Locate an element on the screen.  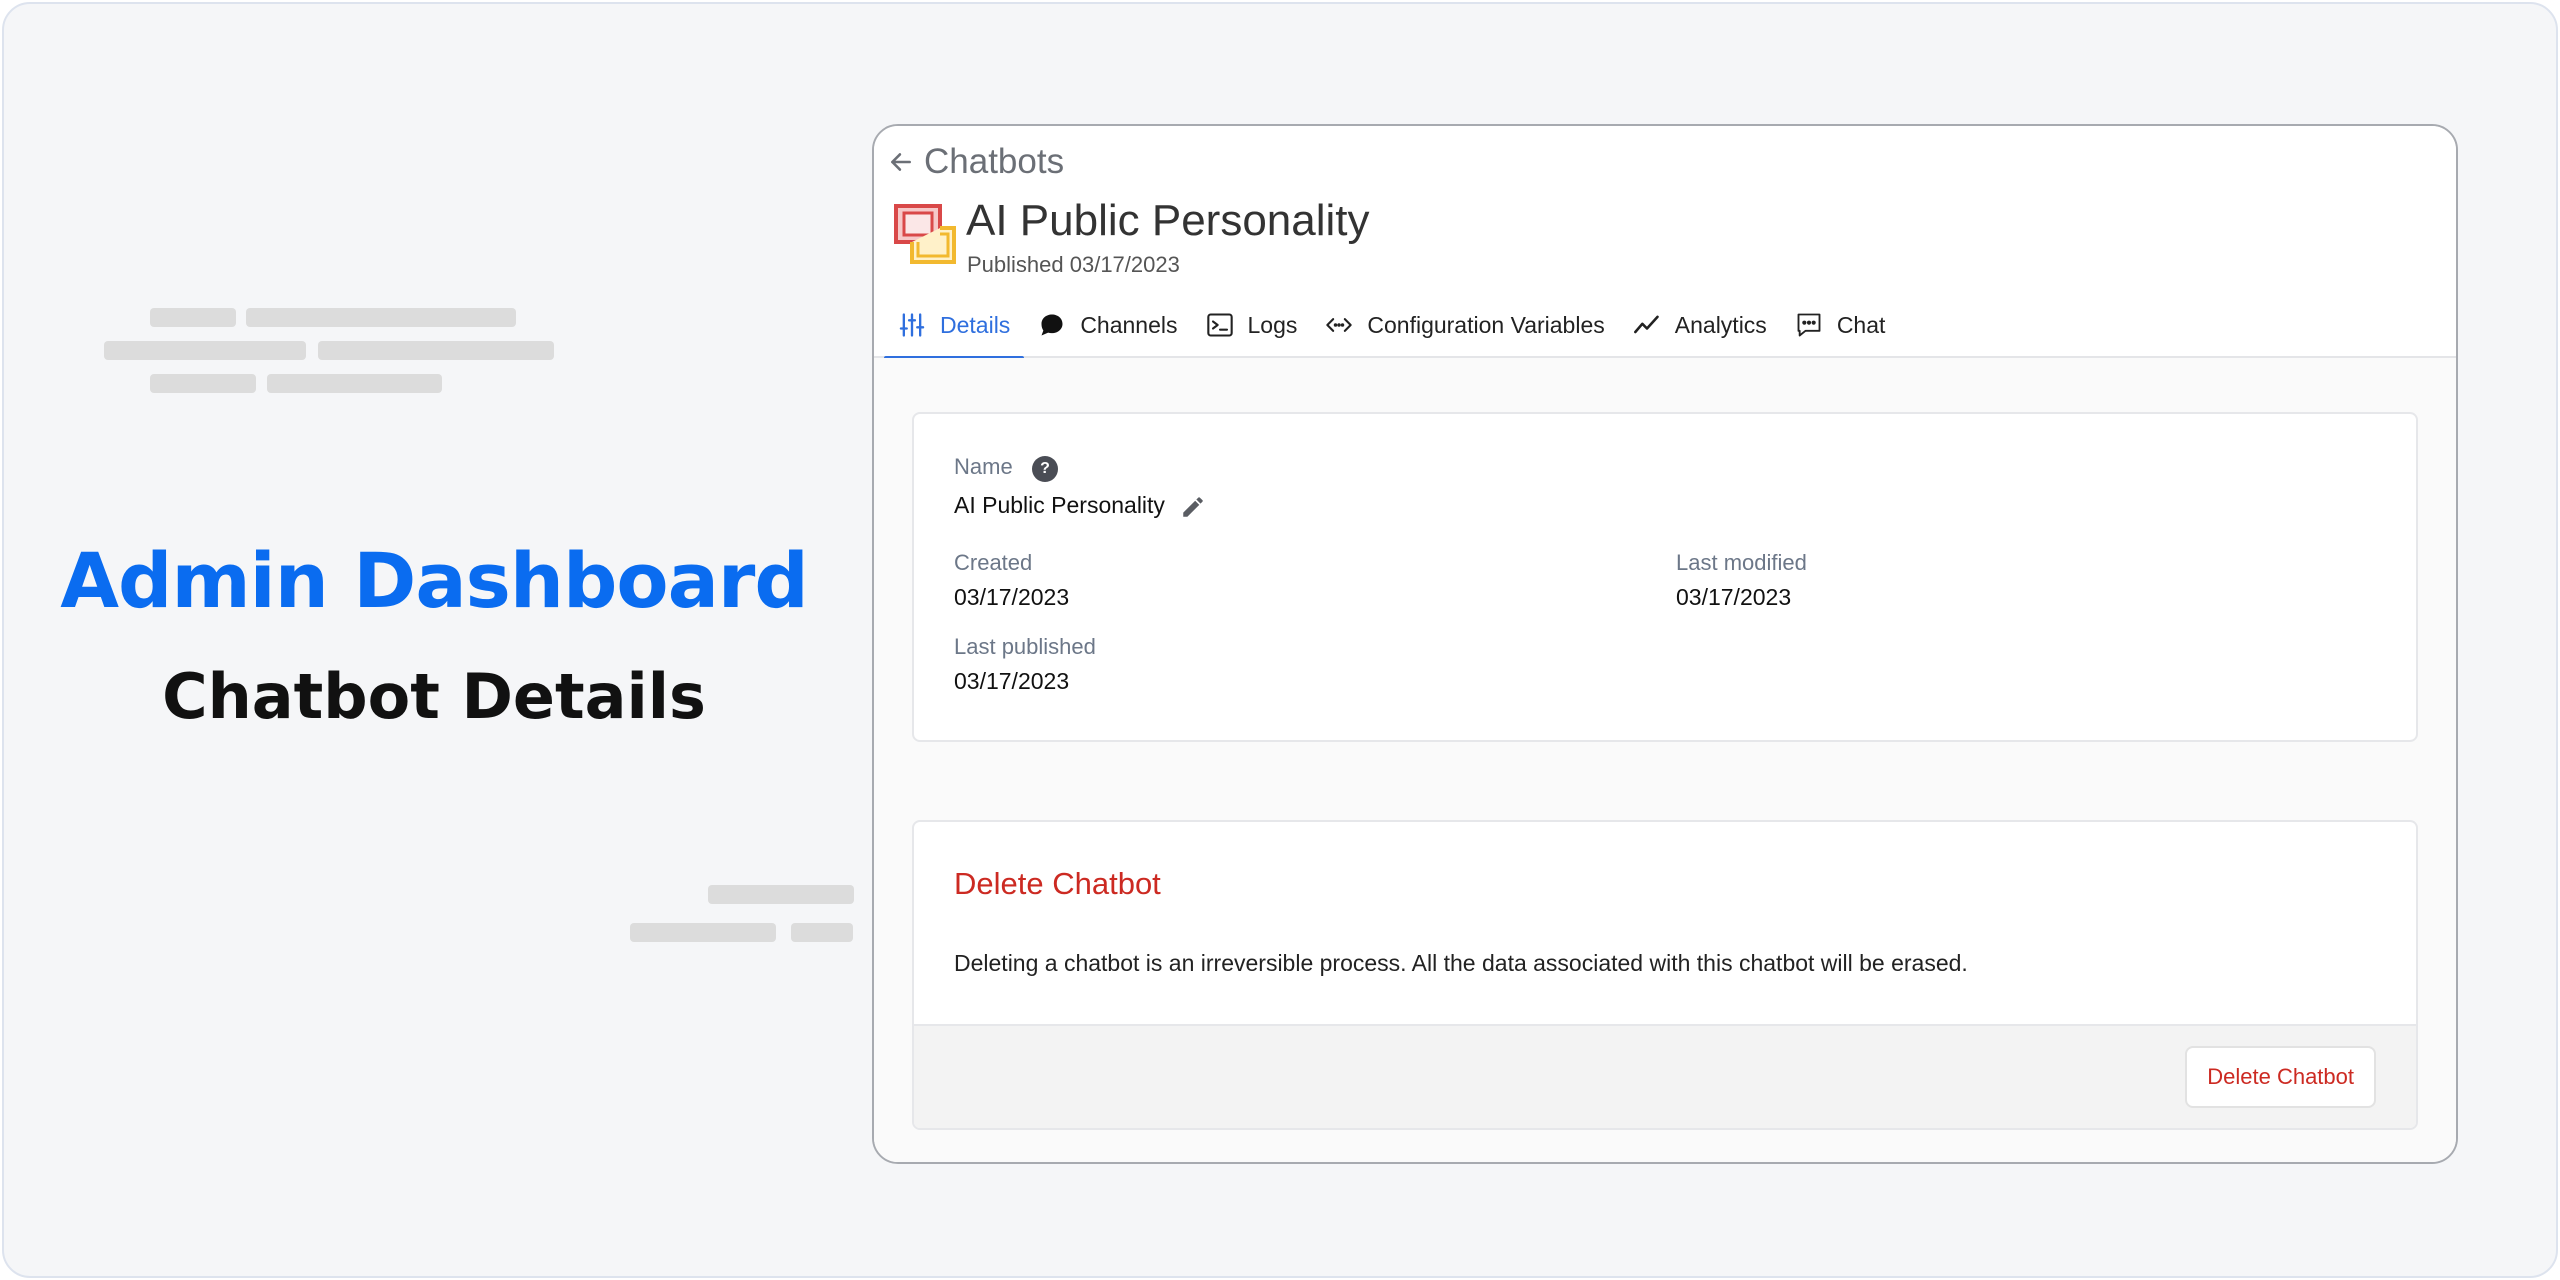
tab-label: Logs is located at coordinates (1272, 324).